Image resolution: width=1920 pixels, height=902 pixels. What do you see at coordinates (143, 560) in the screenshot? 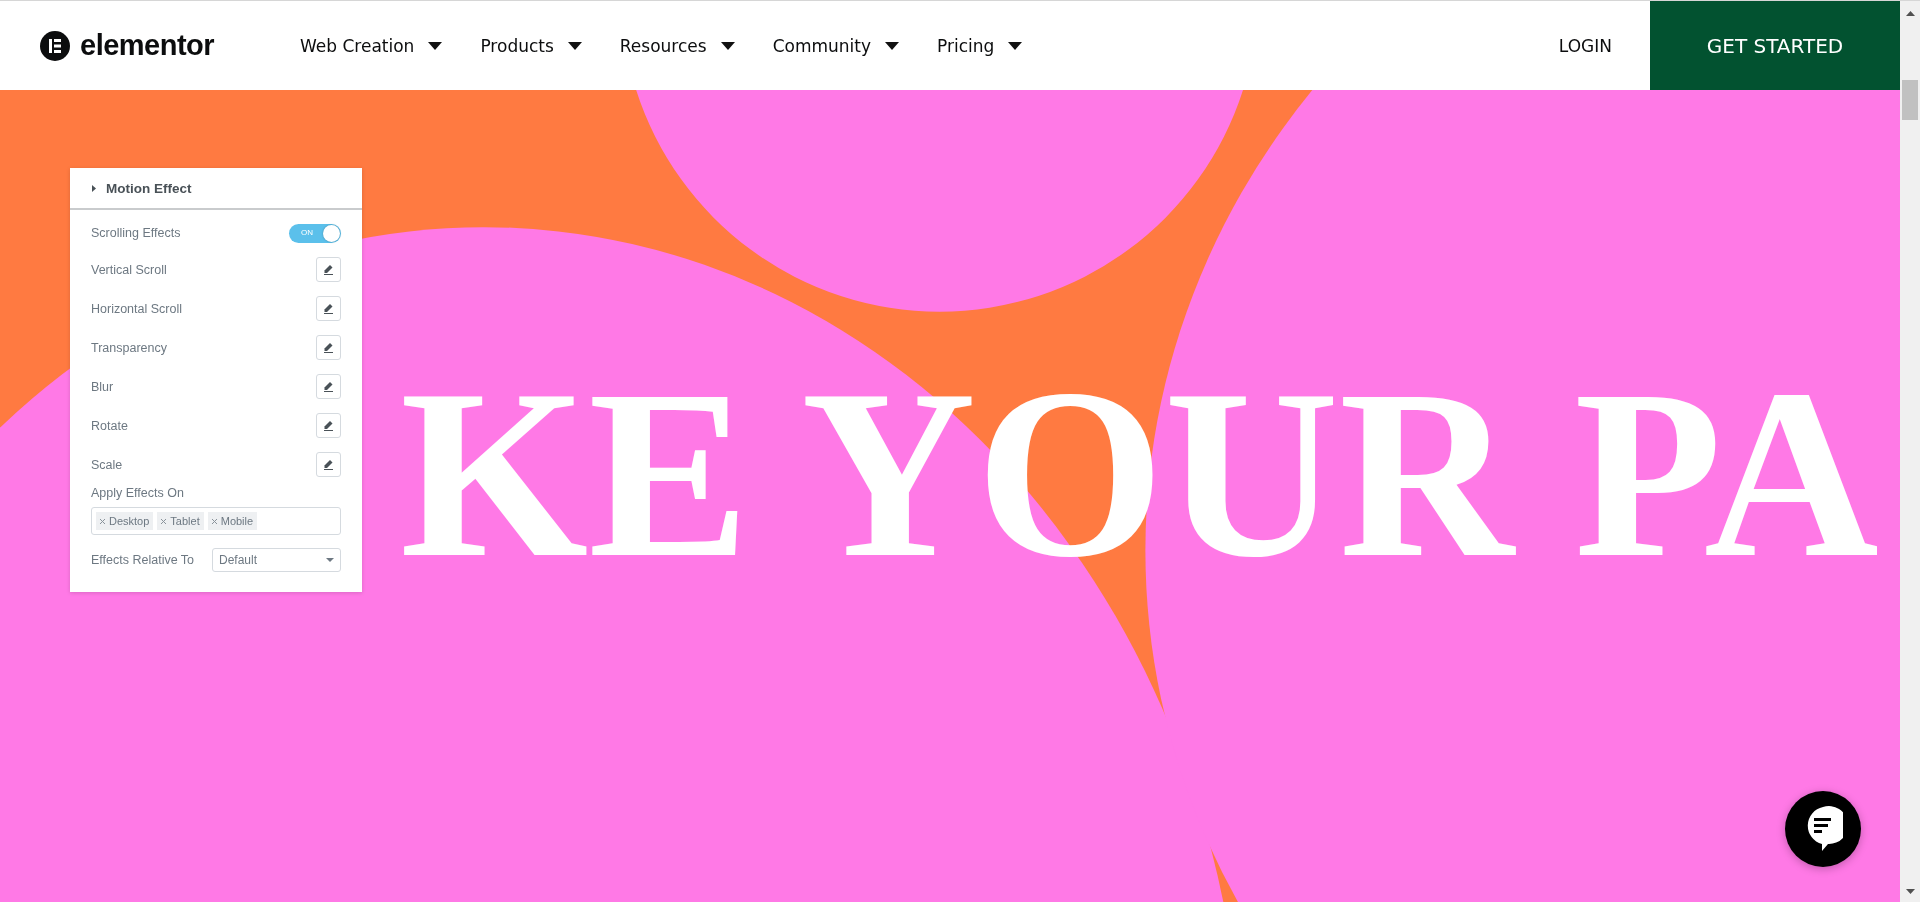
I see `field-label: Effects Relative To` at bounding box center [143, 560].